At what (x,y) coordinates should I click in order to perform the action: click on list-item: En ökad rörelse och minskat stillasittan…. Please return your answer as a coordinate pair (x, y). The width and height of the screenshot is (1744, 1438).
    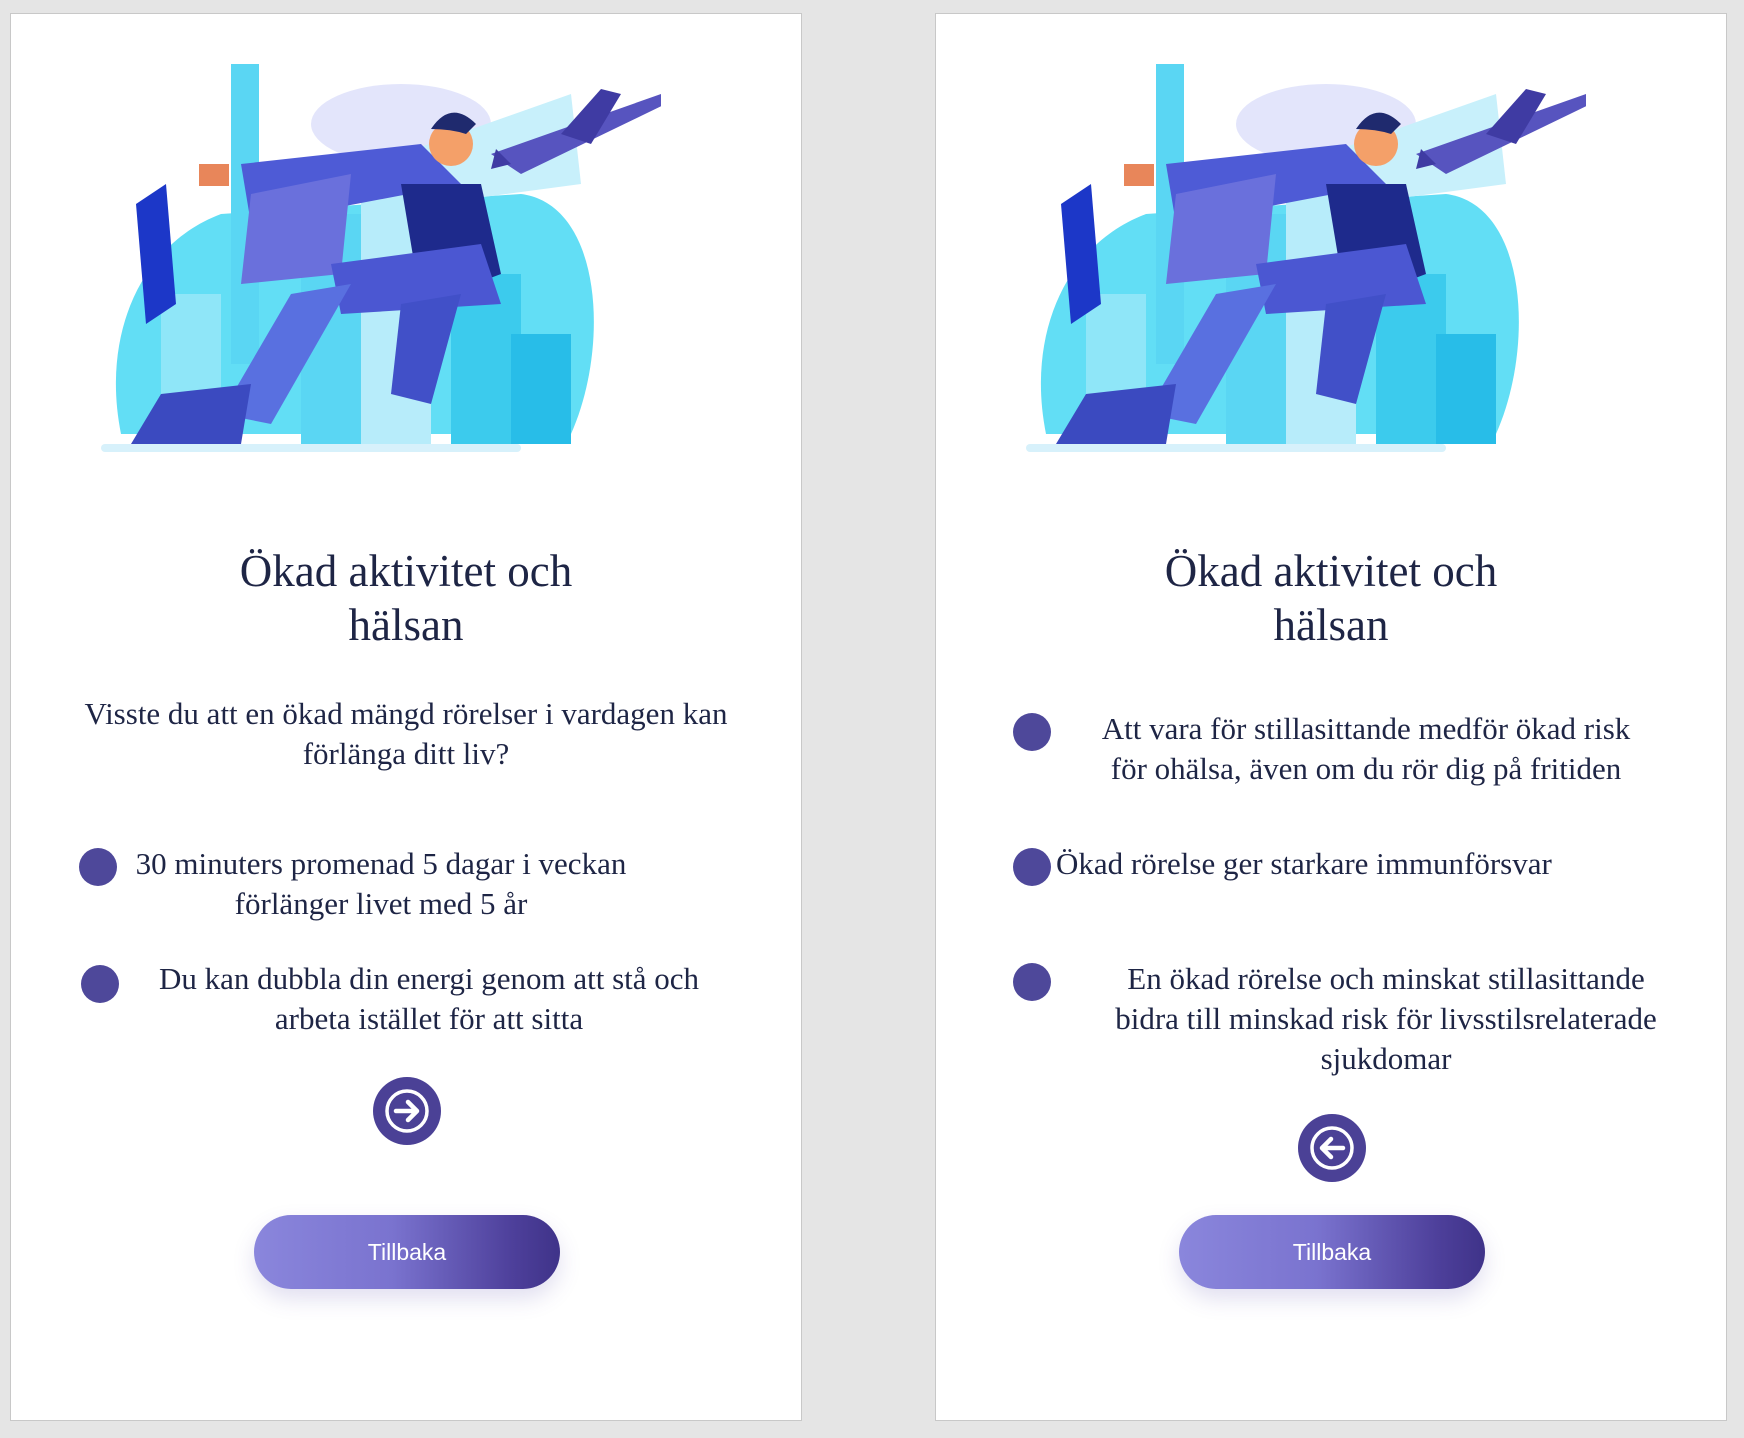
    Looking at the image, I should click on (1332, 1024).